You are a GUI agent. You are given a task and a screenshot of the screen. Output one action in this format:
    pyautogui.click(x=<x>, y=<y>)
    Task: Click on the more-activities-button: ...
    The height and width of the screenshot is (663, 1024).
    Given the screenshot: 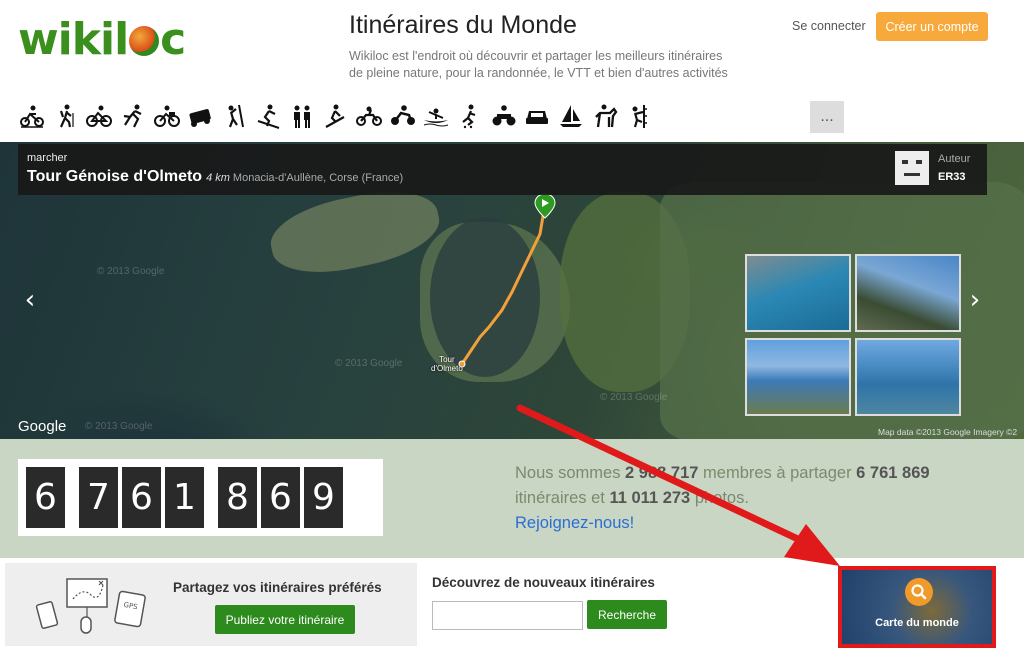 What is the action you would take?
    pyautogui.click(x=827, y=117)
    